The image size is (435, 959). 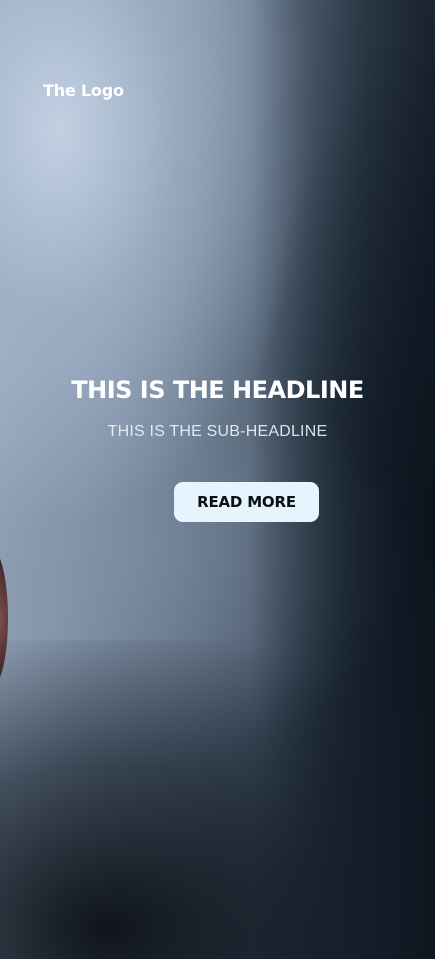 I want to click on hero-headline: THIS IS THE HEADLINE, so click(x=217, y=390).